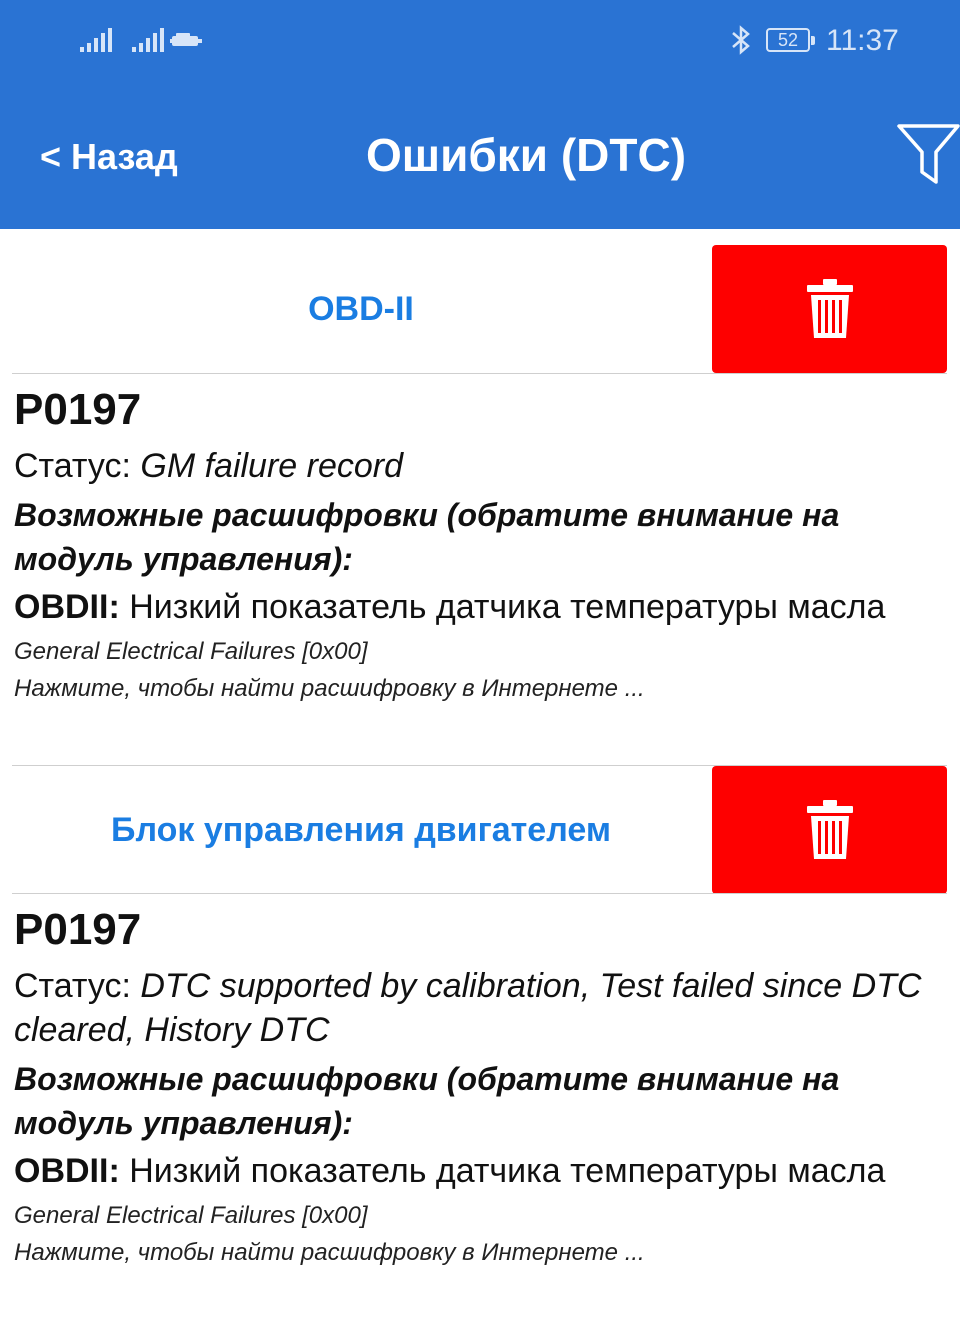 The width and height of the screenshot is (960, 1324). Describe the element at coordinates (480, 40) in the screenshot. I see `status-bar: 52 11:37` at that location.